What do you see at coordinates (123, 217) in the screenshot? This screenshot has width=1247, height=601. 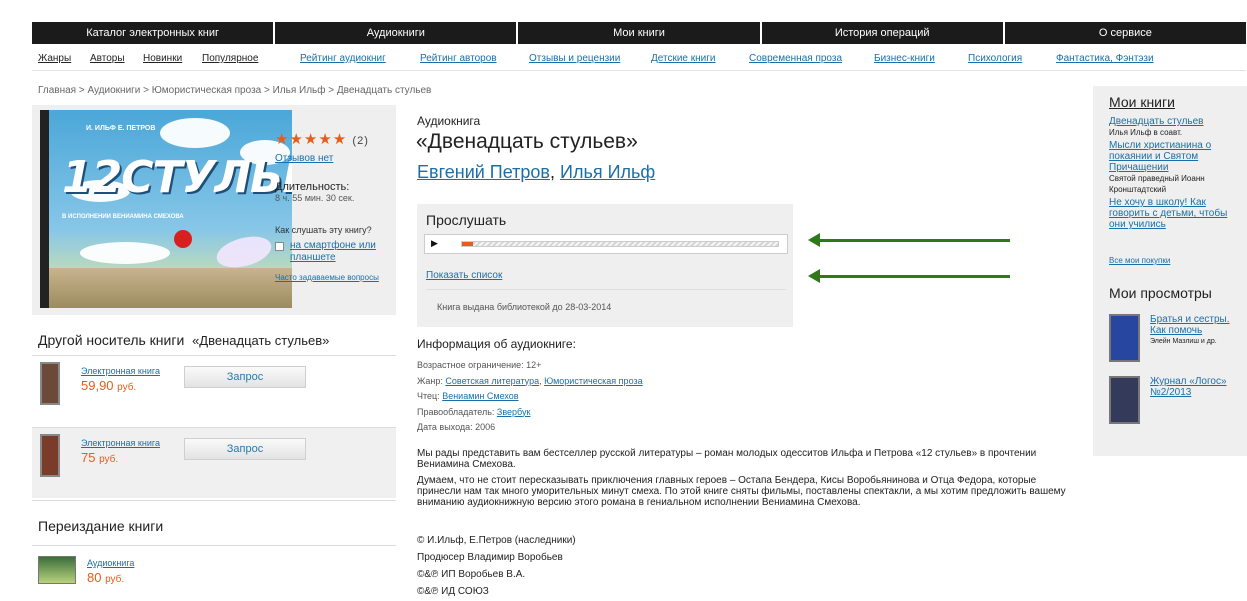 I see `cover-subtitle: В ИСПОЛНЕНИИ ВЕНИАМИНА СМЕХОВА` at bounding box center [123, 217].